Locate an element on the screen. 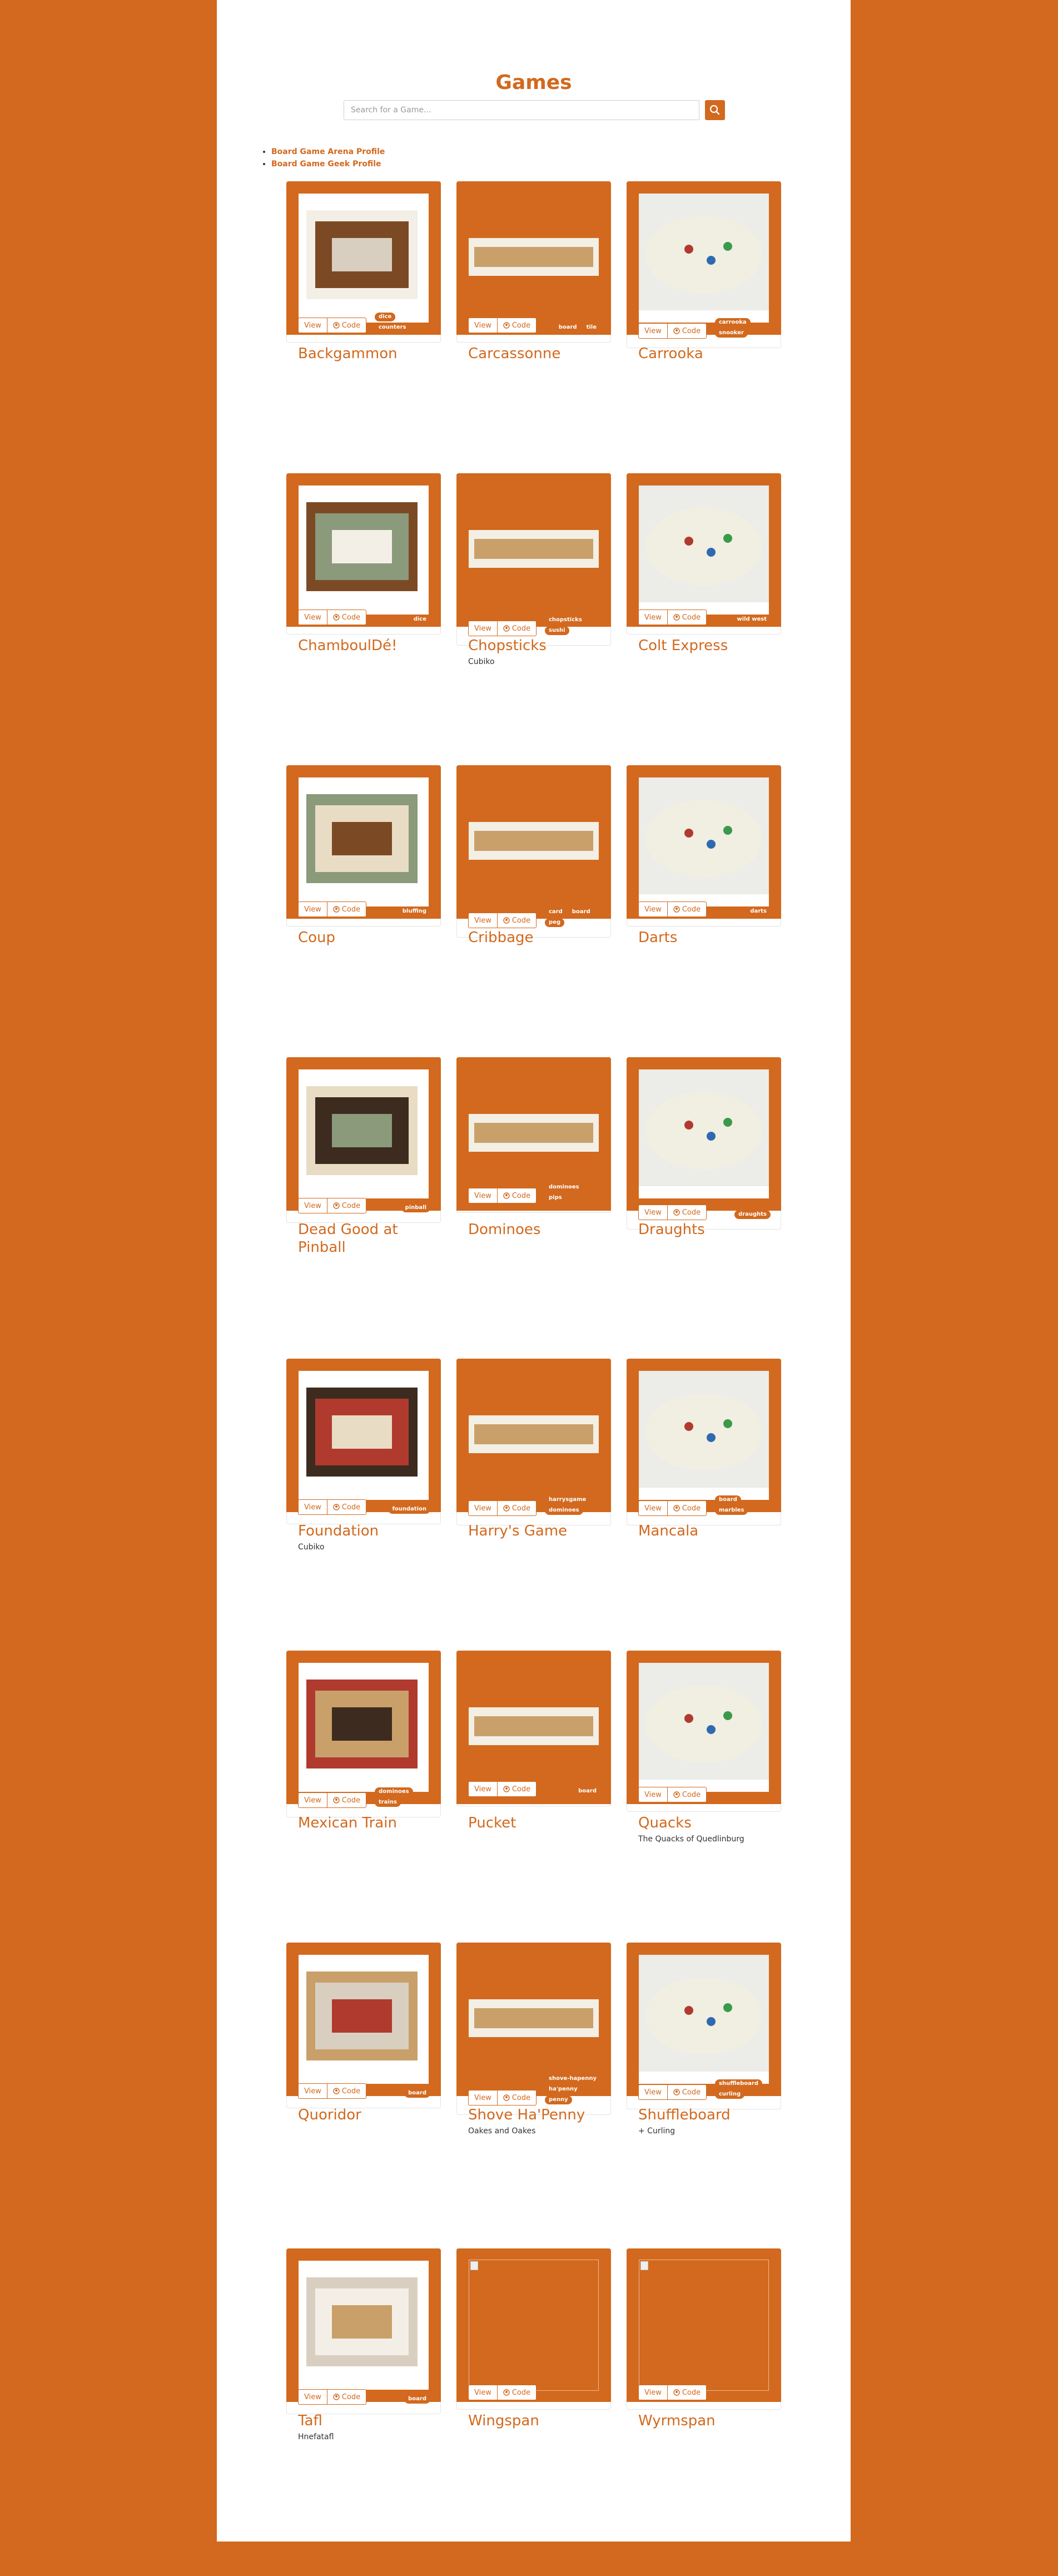 This screenshot has width=1058, height=2576. game-title: Wingspan is located at coordinates (533, 2421).